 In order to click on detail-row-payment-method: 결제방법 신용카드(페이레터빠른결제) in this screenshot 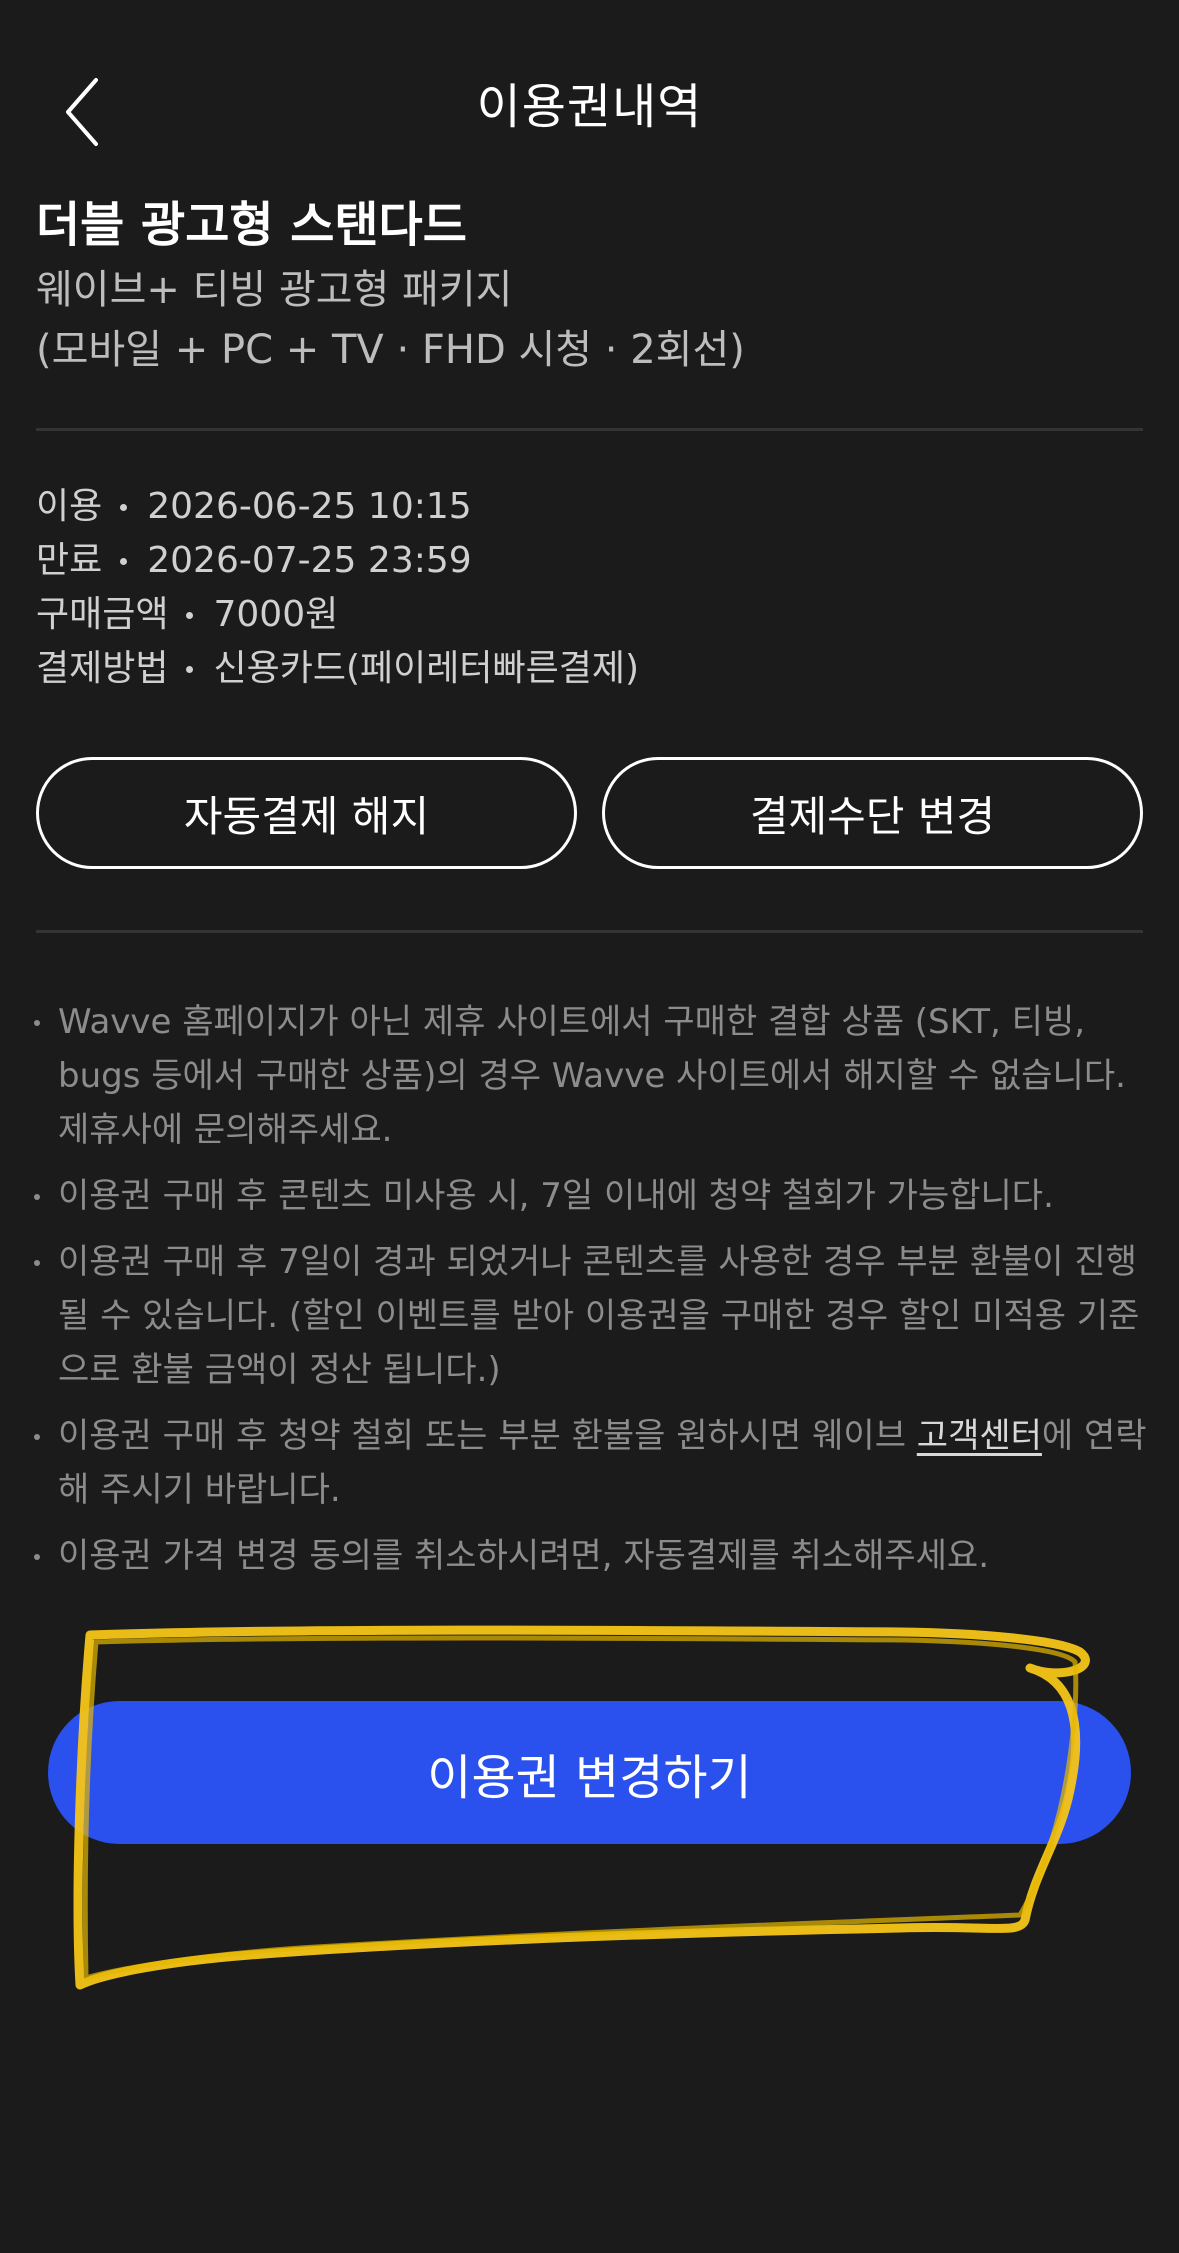, I will do `click(591, 669)`.